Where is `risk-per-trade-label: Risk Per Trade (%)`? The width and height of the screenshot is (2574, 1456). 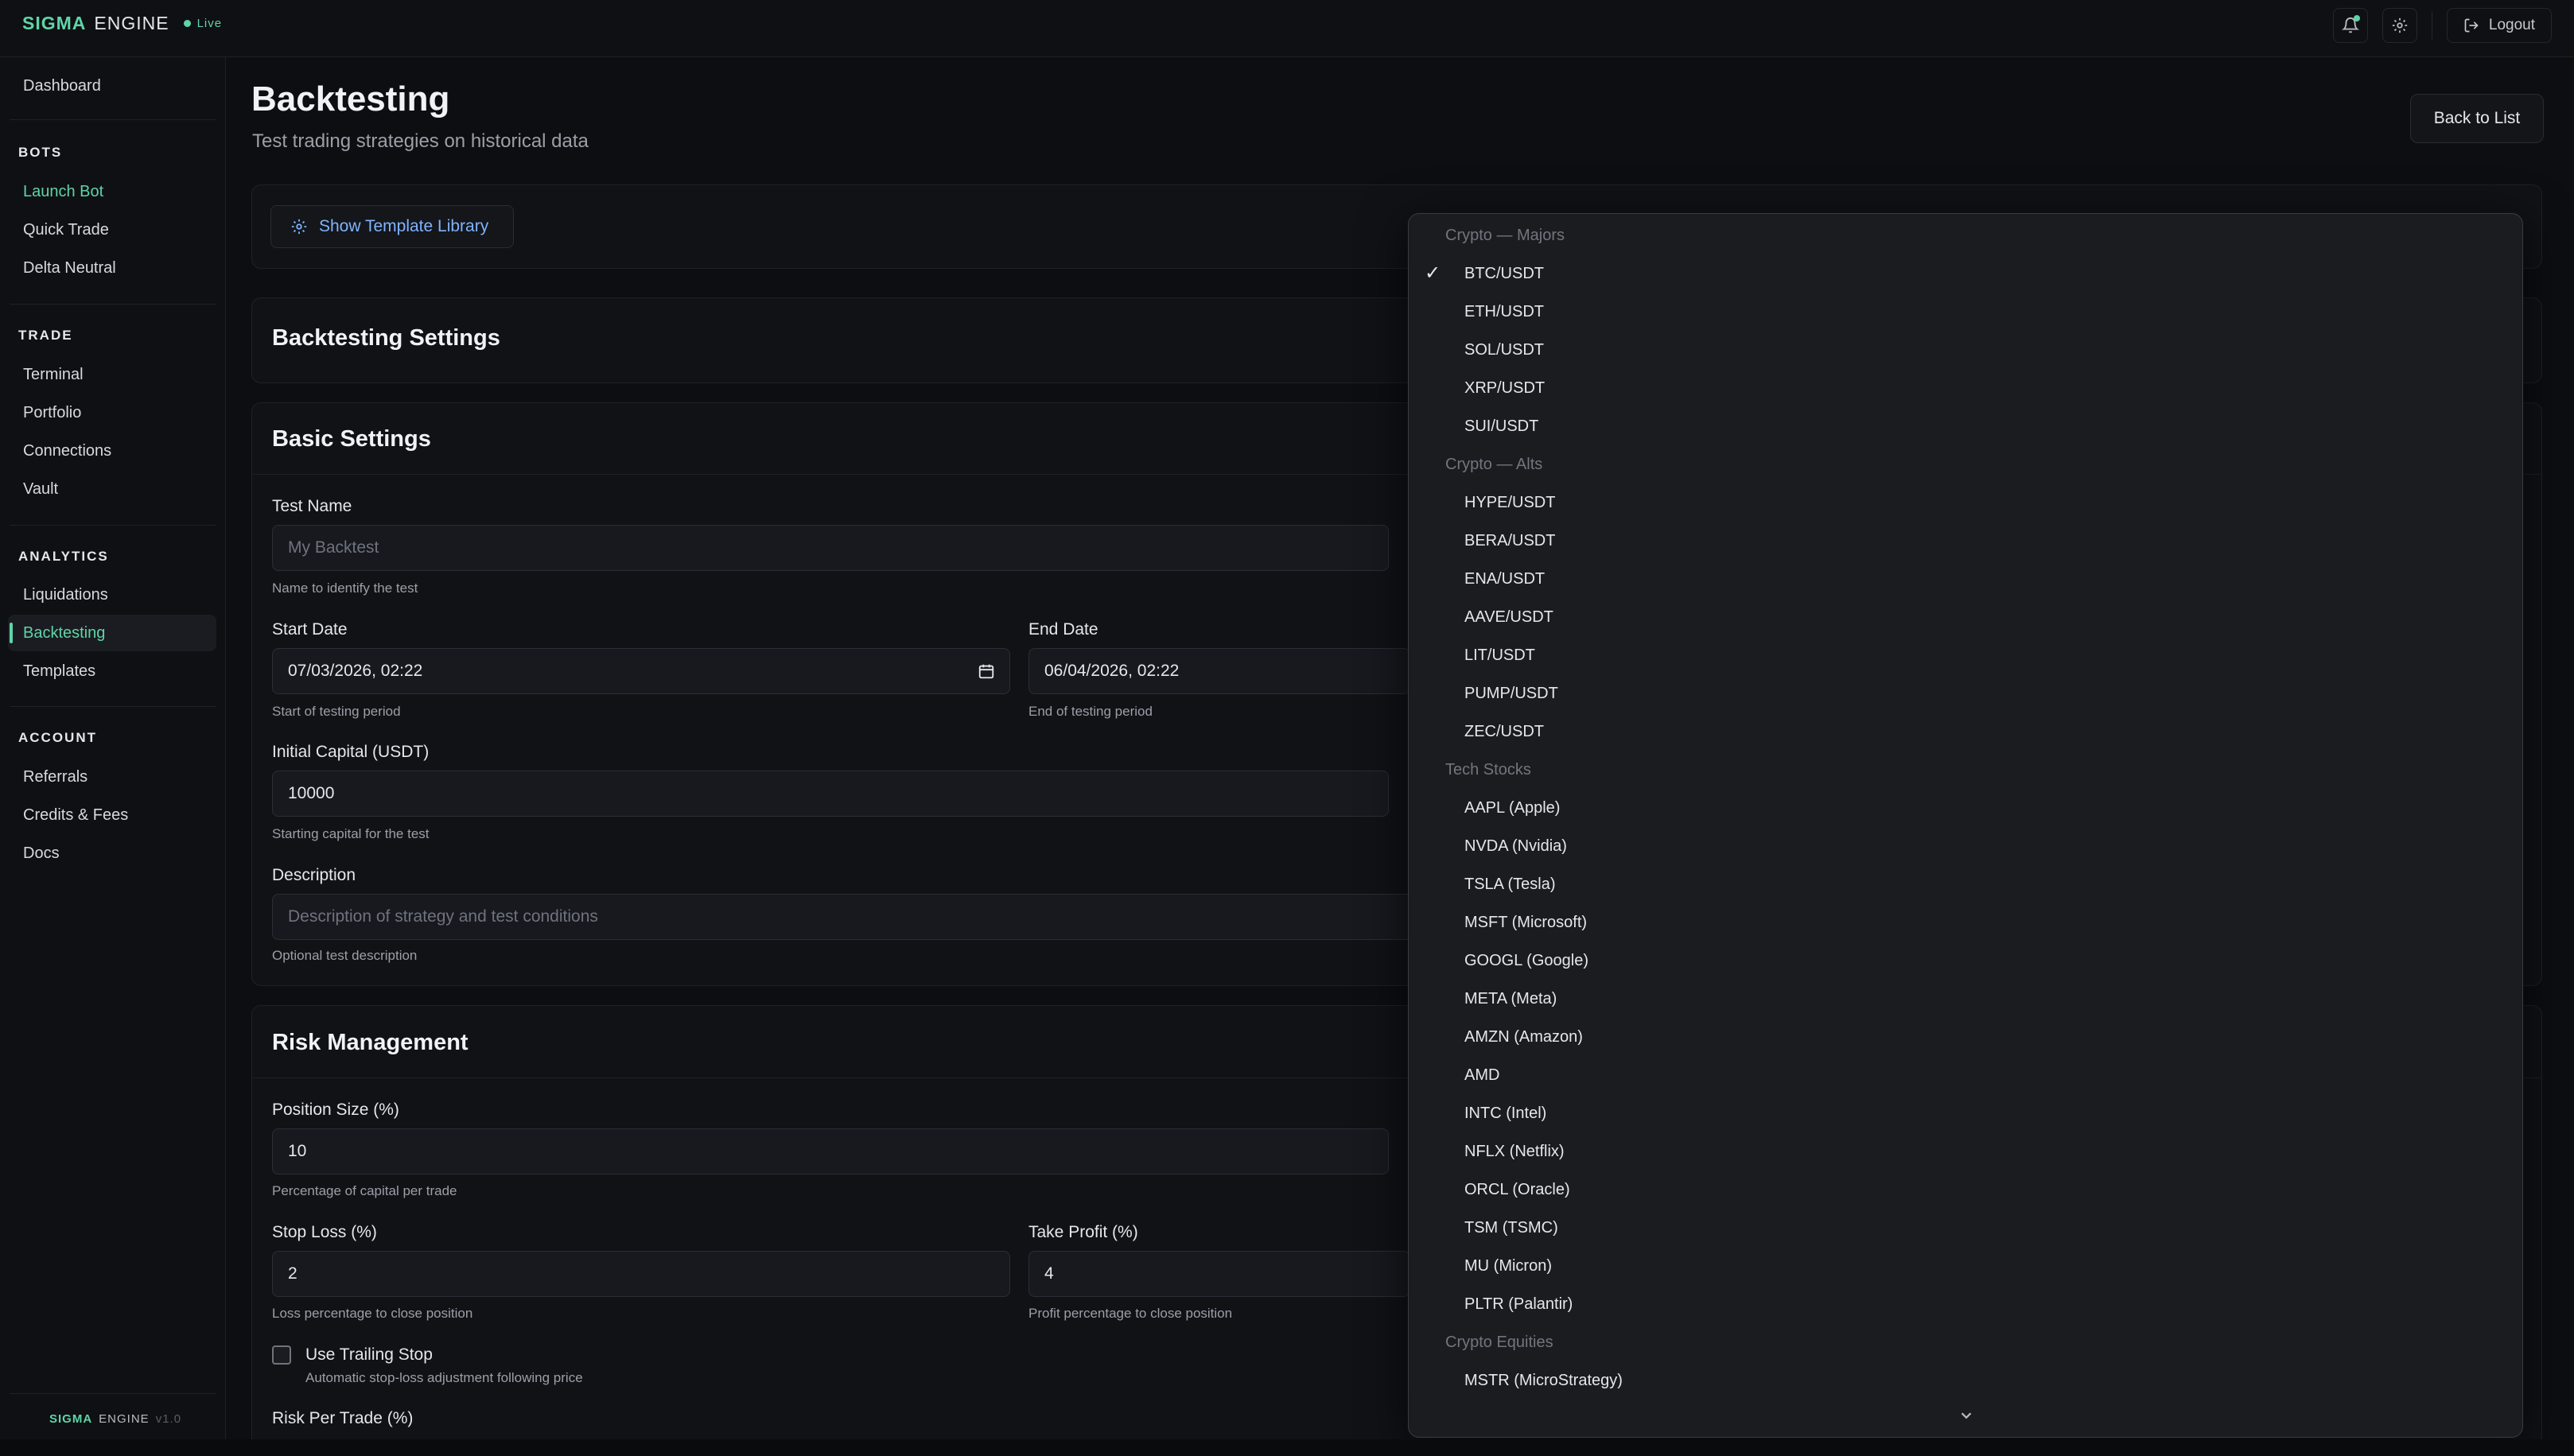 risk-per-trade-label: Risk Per Trade (%) is located at coordinates (343, 1418).